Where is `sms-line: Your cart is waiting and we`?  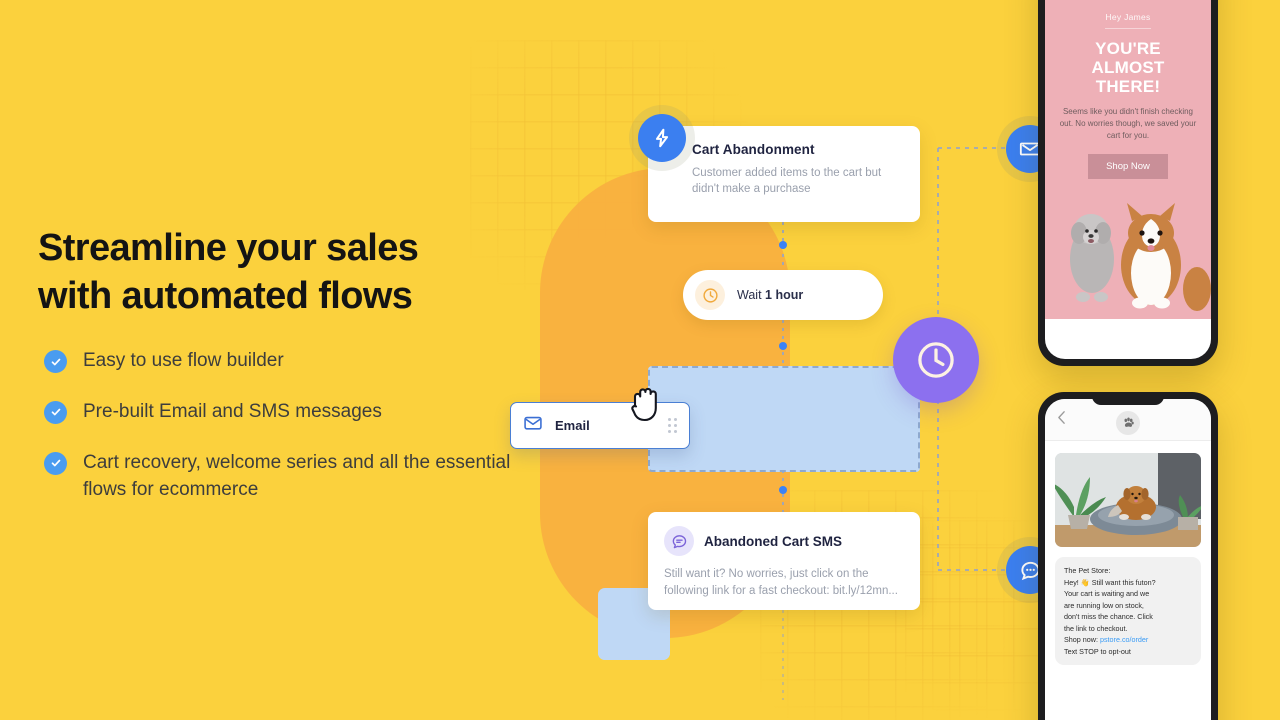
sms-line: Your cart is waiting and we is located at coordinates (1107, 594).